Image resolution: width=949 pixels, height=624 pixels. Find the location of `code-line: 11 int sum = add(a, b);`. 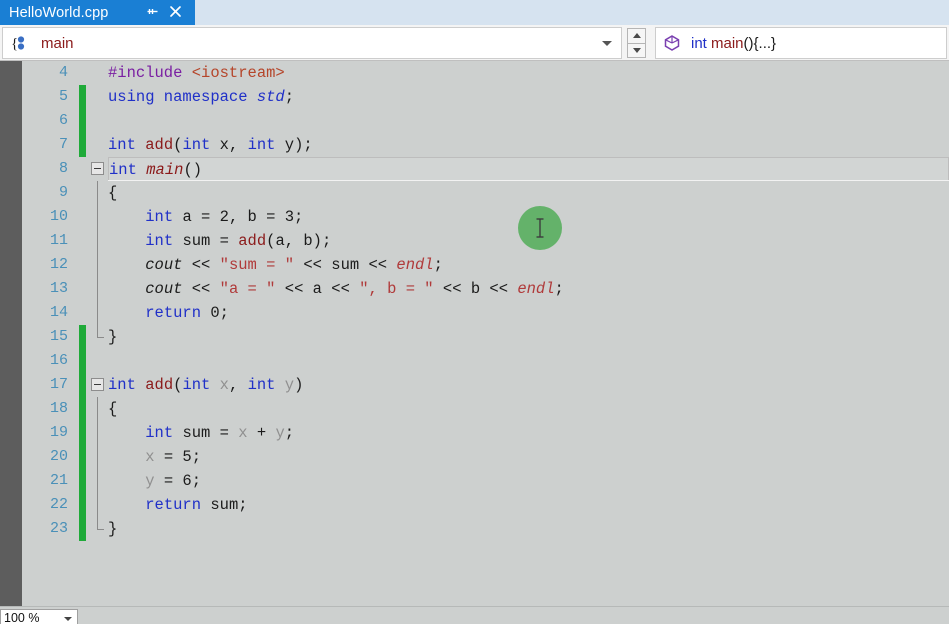

code-line: 11 int sum = add(a, b); is located at coordinates (485, 241).